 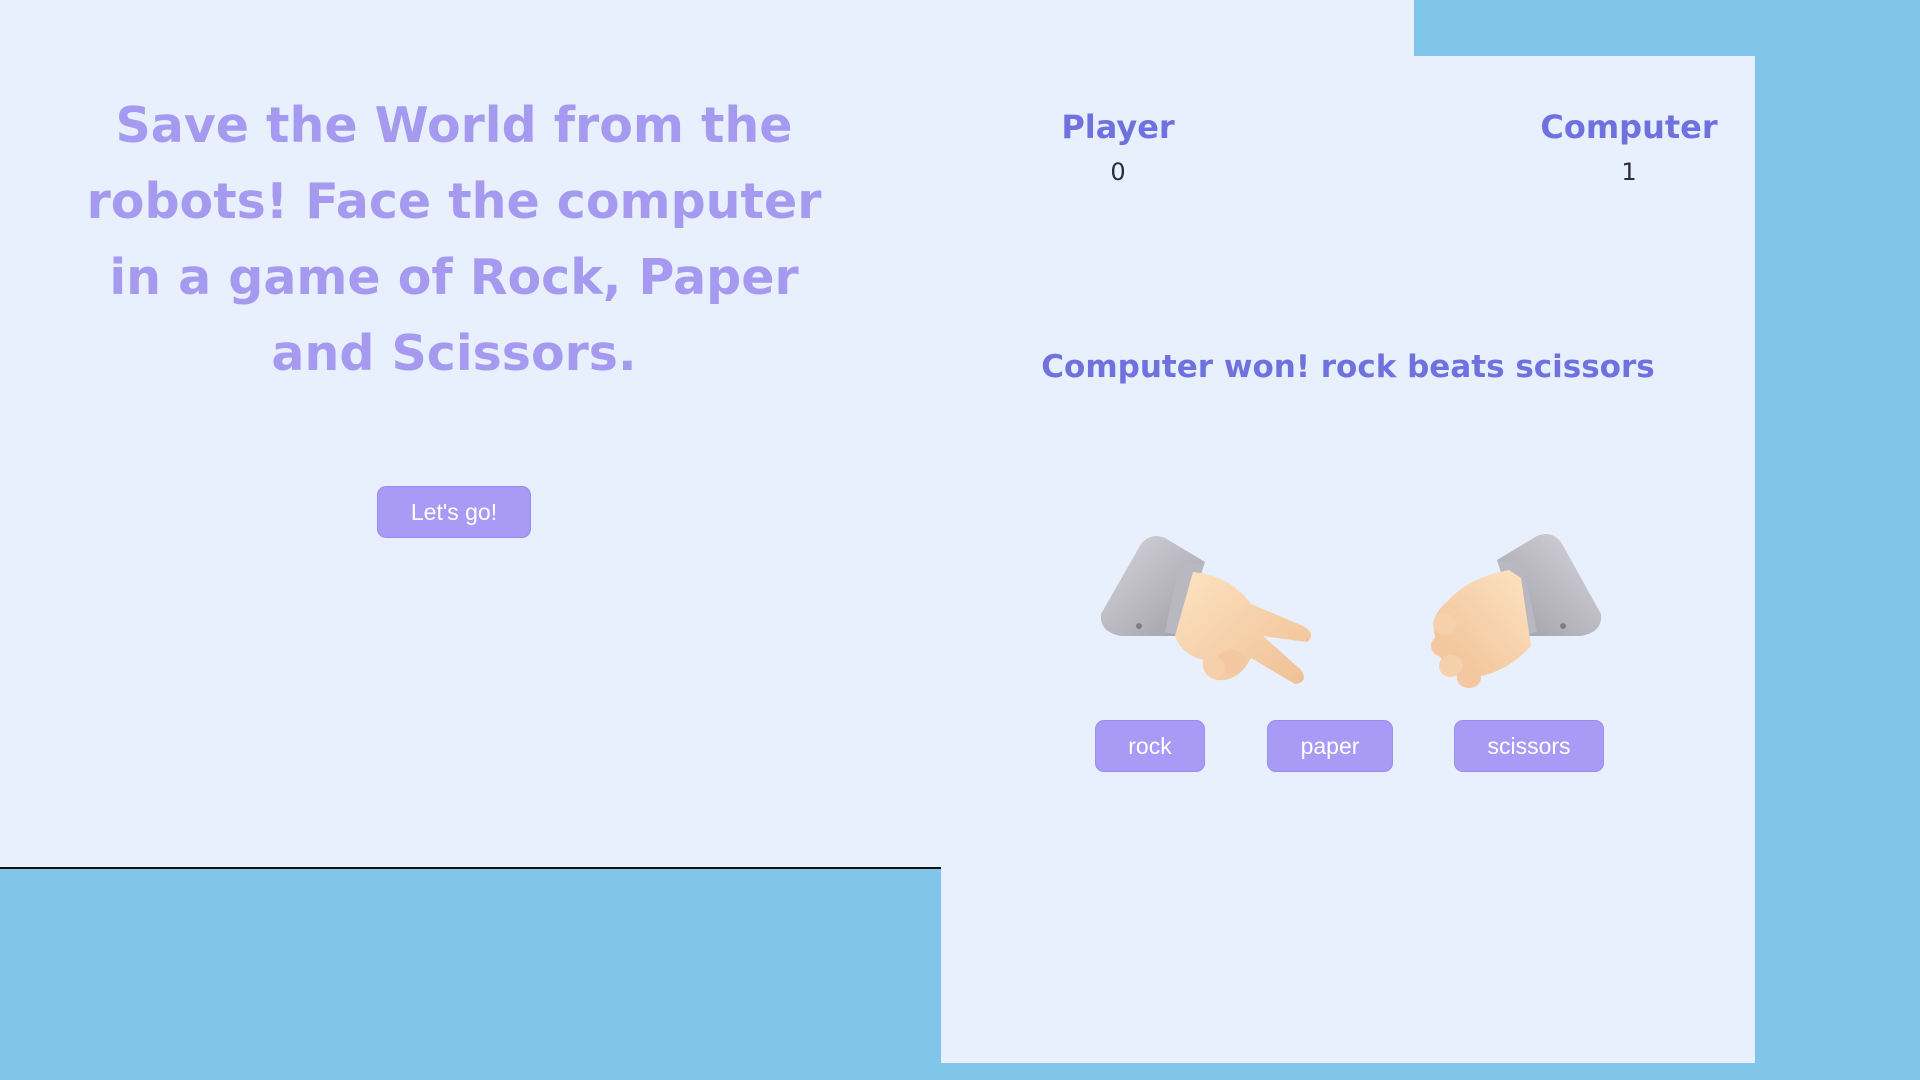 I want to click on choice-buttons: rock paper scissors, so click(x=1348, y=746).